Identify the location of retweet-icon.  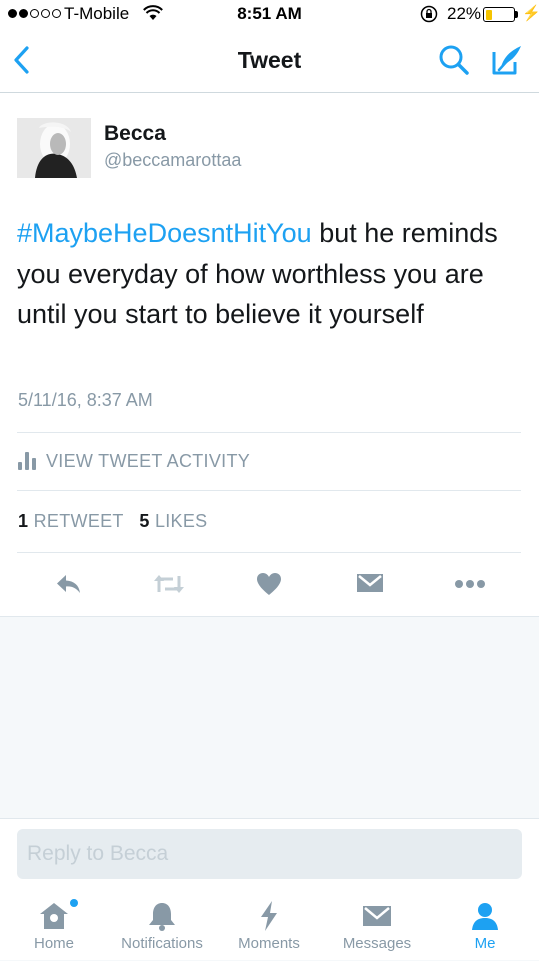
(169, 584).